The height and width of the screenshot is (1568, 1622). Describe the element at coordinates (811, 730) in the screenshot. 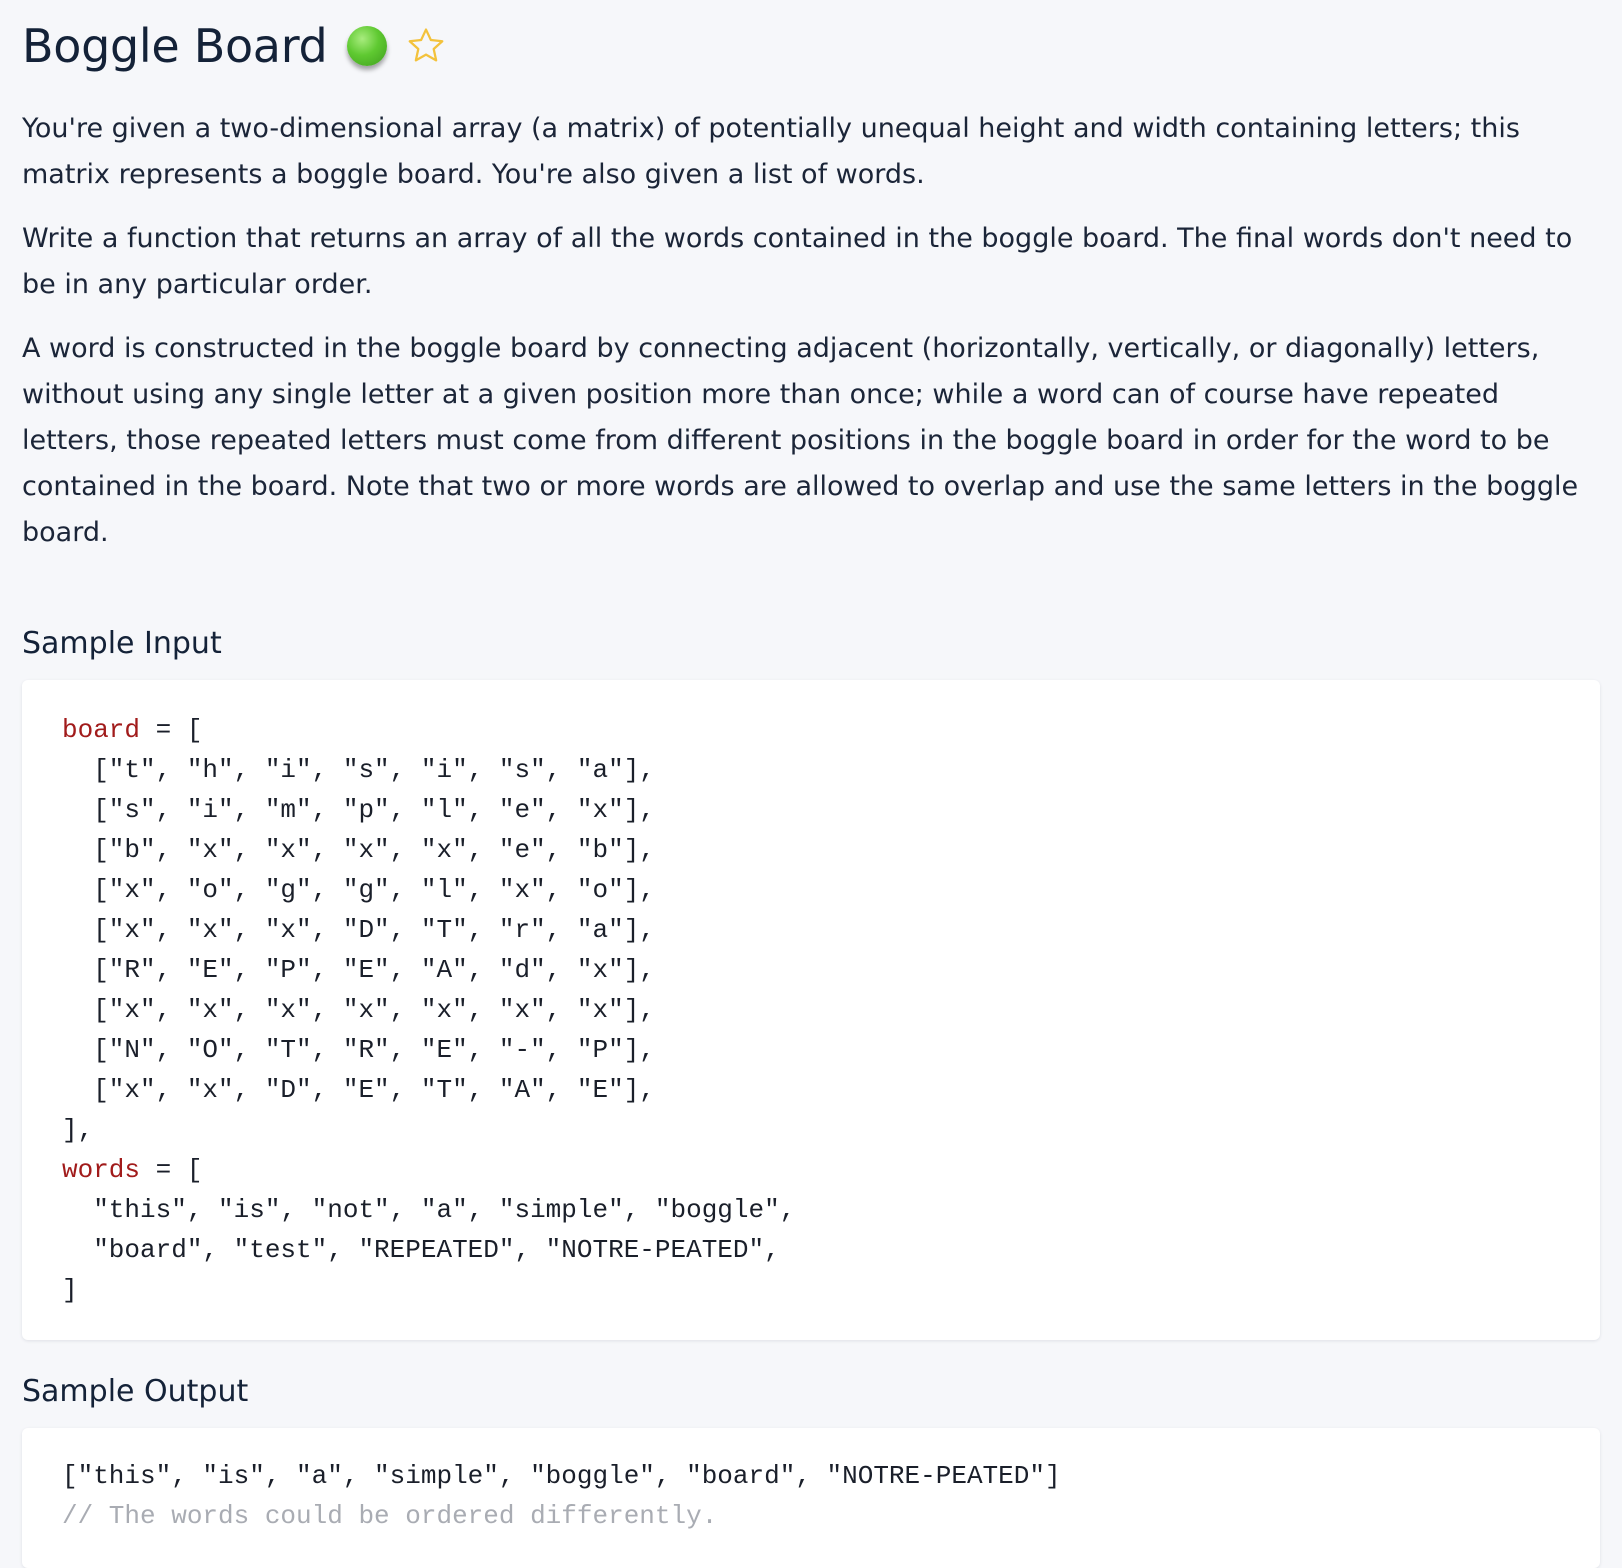

I see `board-declaration-line: board = [` at that location.